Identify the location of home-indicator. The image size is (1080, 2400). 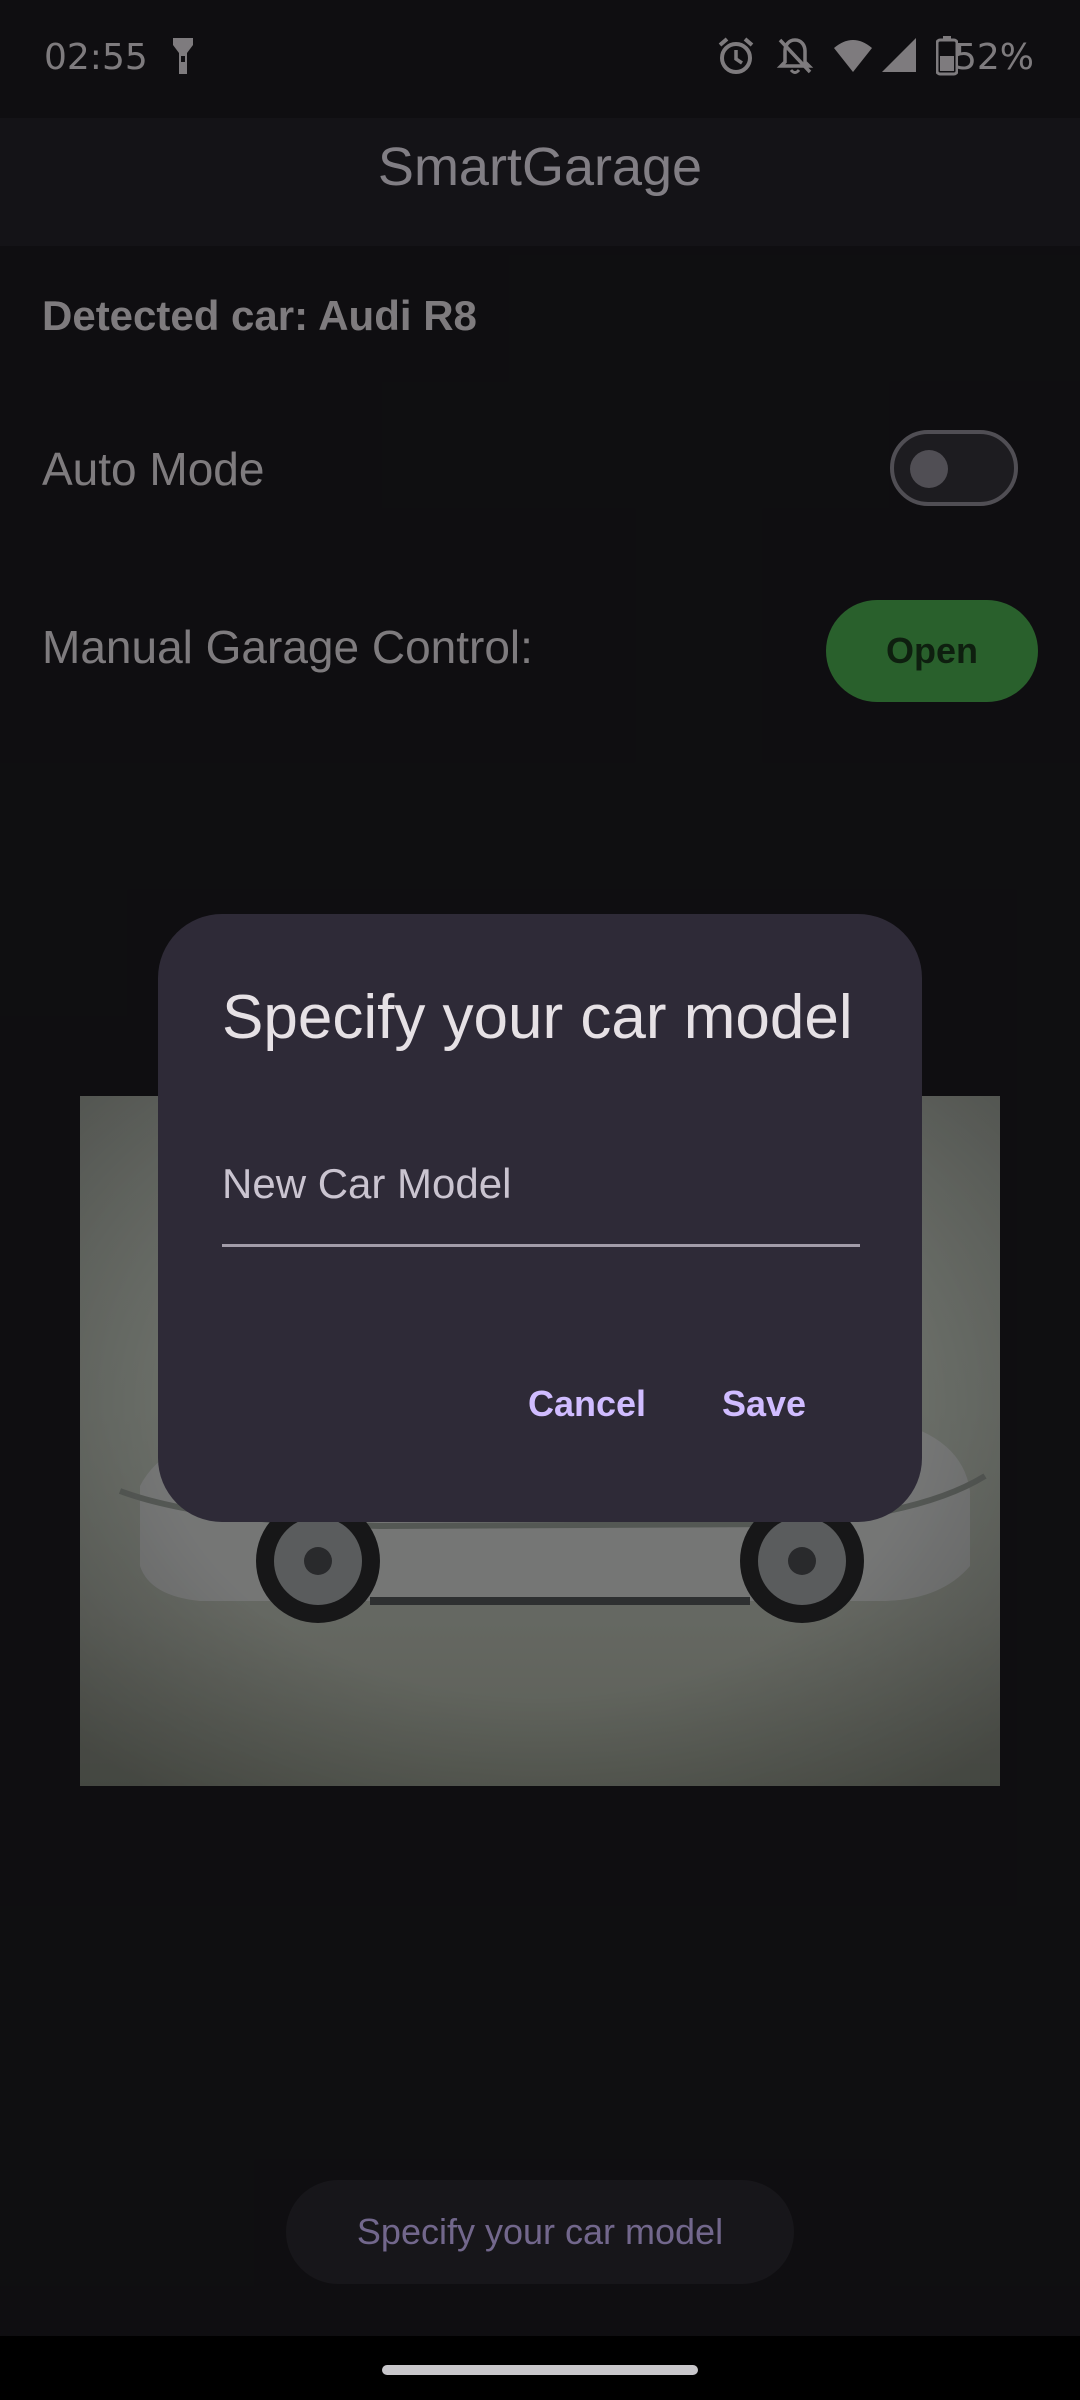
(540, 2370).